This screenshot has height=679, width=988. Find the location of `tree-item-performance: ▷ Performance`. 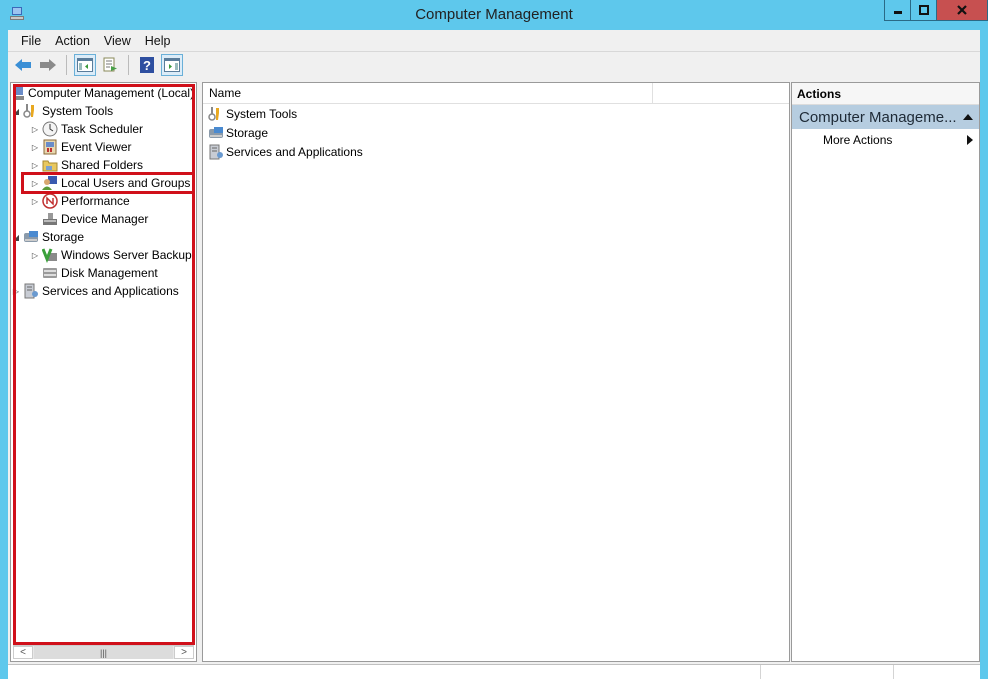

tree-item-performance: ▷ Performance is located at coordinates (80, 201).